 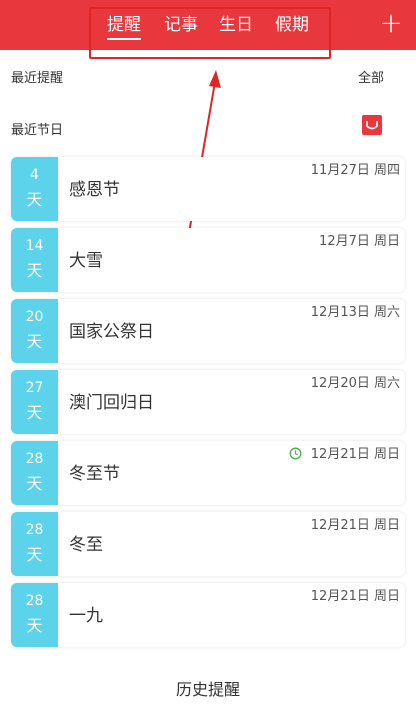 I want to click on item-name: 一九, so click(x=86, y=616).